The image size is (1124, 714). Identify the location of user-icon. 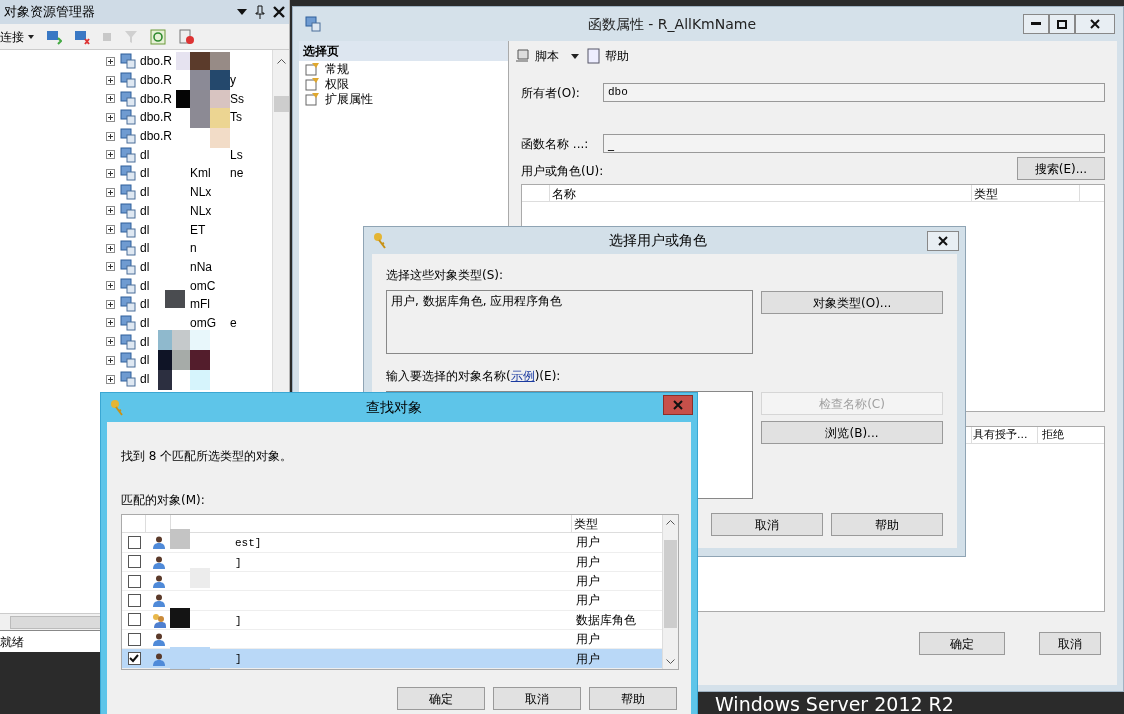
(158, 658).